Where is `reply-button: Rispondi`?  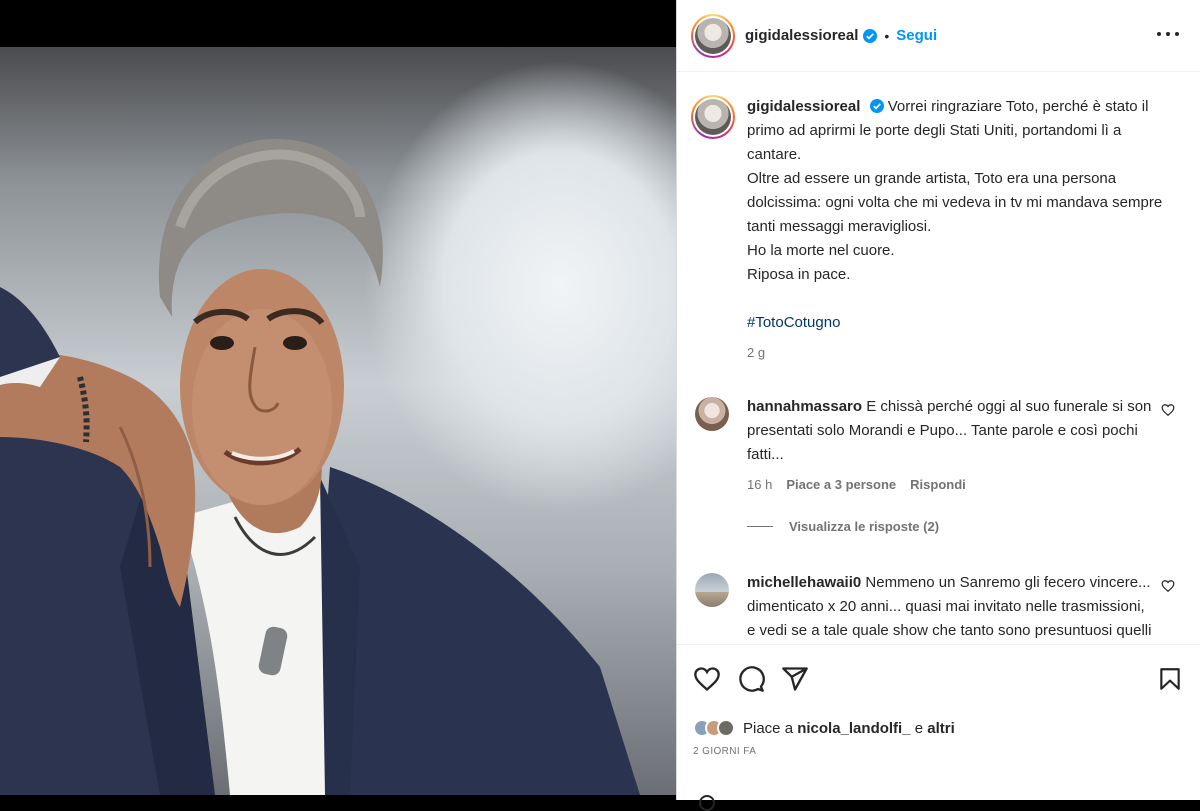
reply-button: Rispondi is located at coordinates (938, 484).